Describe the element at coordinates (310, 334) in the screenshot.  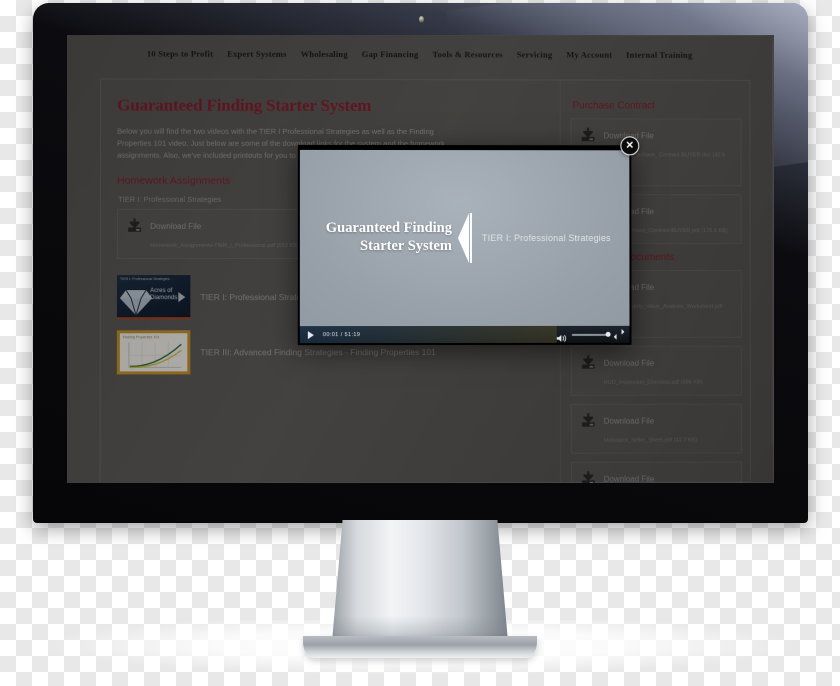
I see `play-button` at that location.